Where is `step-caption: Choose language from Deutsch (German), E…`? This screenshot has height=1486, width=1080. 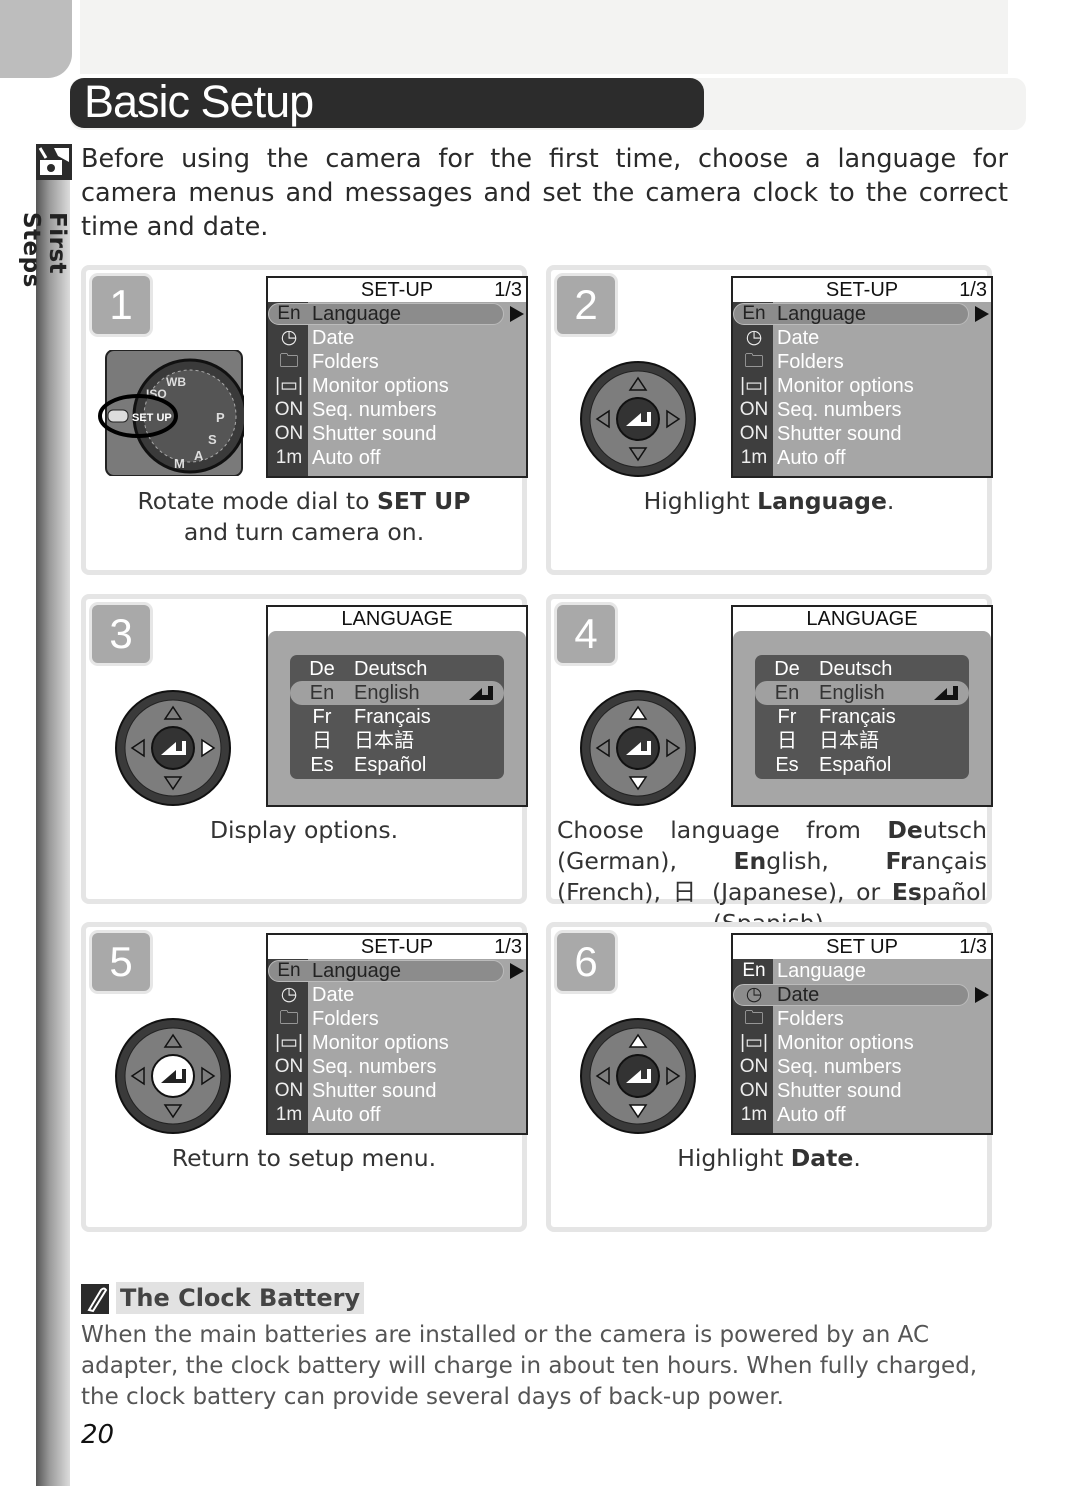
step-caption: Choose language from Deutsch (German), E… is located at coordinates (772, 876).